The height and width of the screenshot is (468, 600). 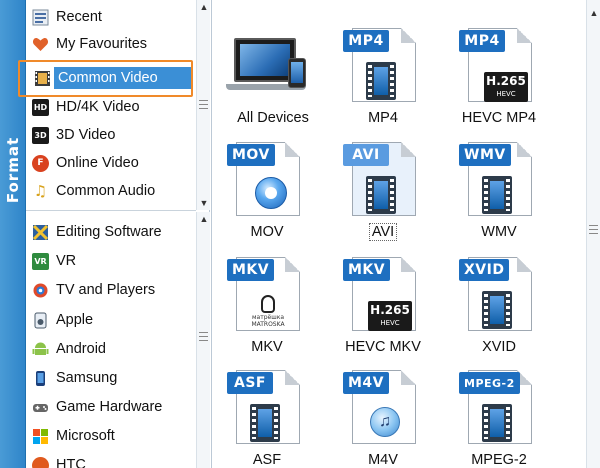 I want to click on category-online-video: F Online Video, so click(x=111, y=163).